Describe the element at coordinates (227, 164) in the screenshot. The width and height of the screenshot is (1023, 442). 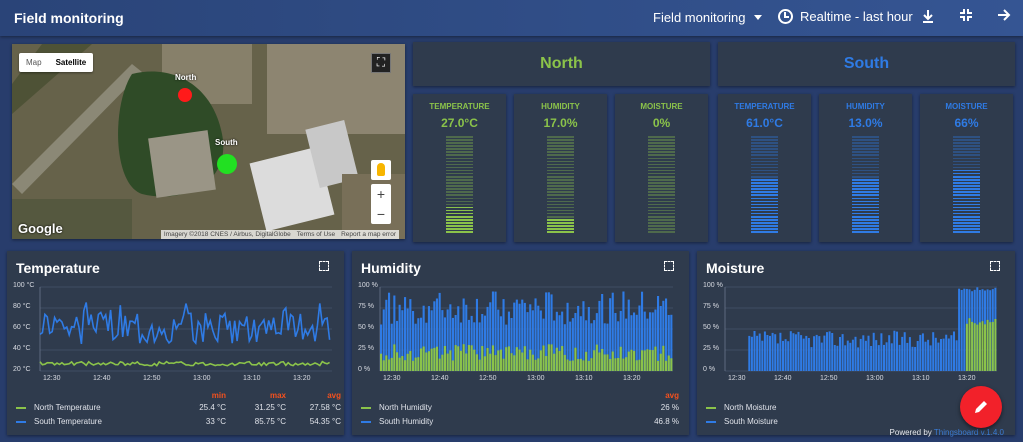
I see `marker-south` at that location.